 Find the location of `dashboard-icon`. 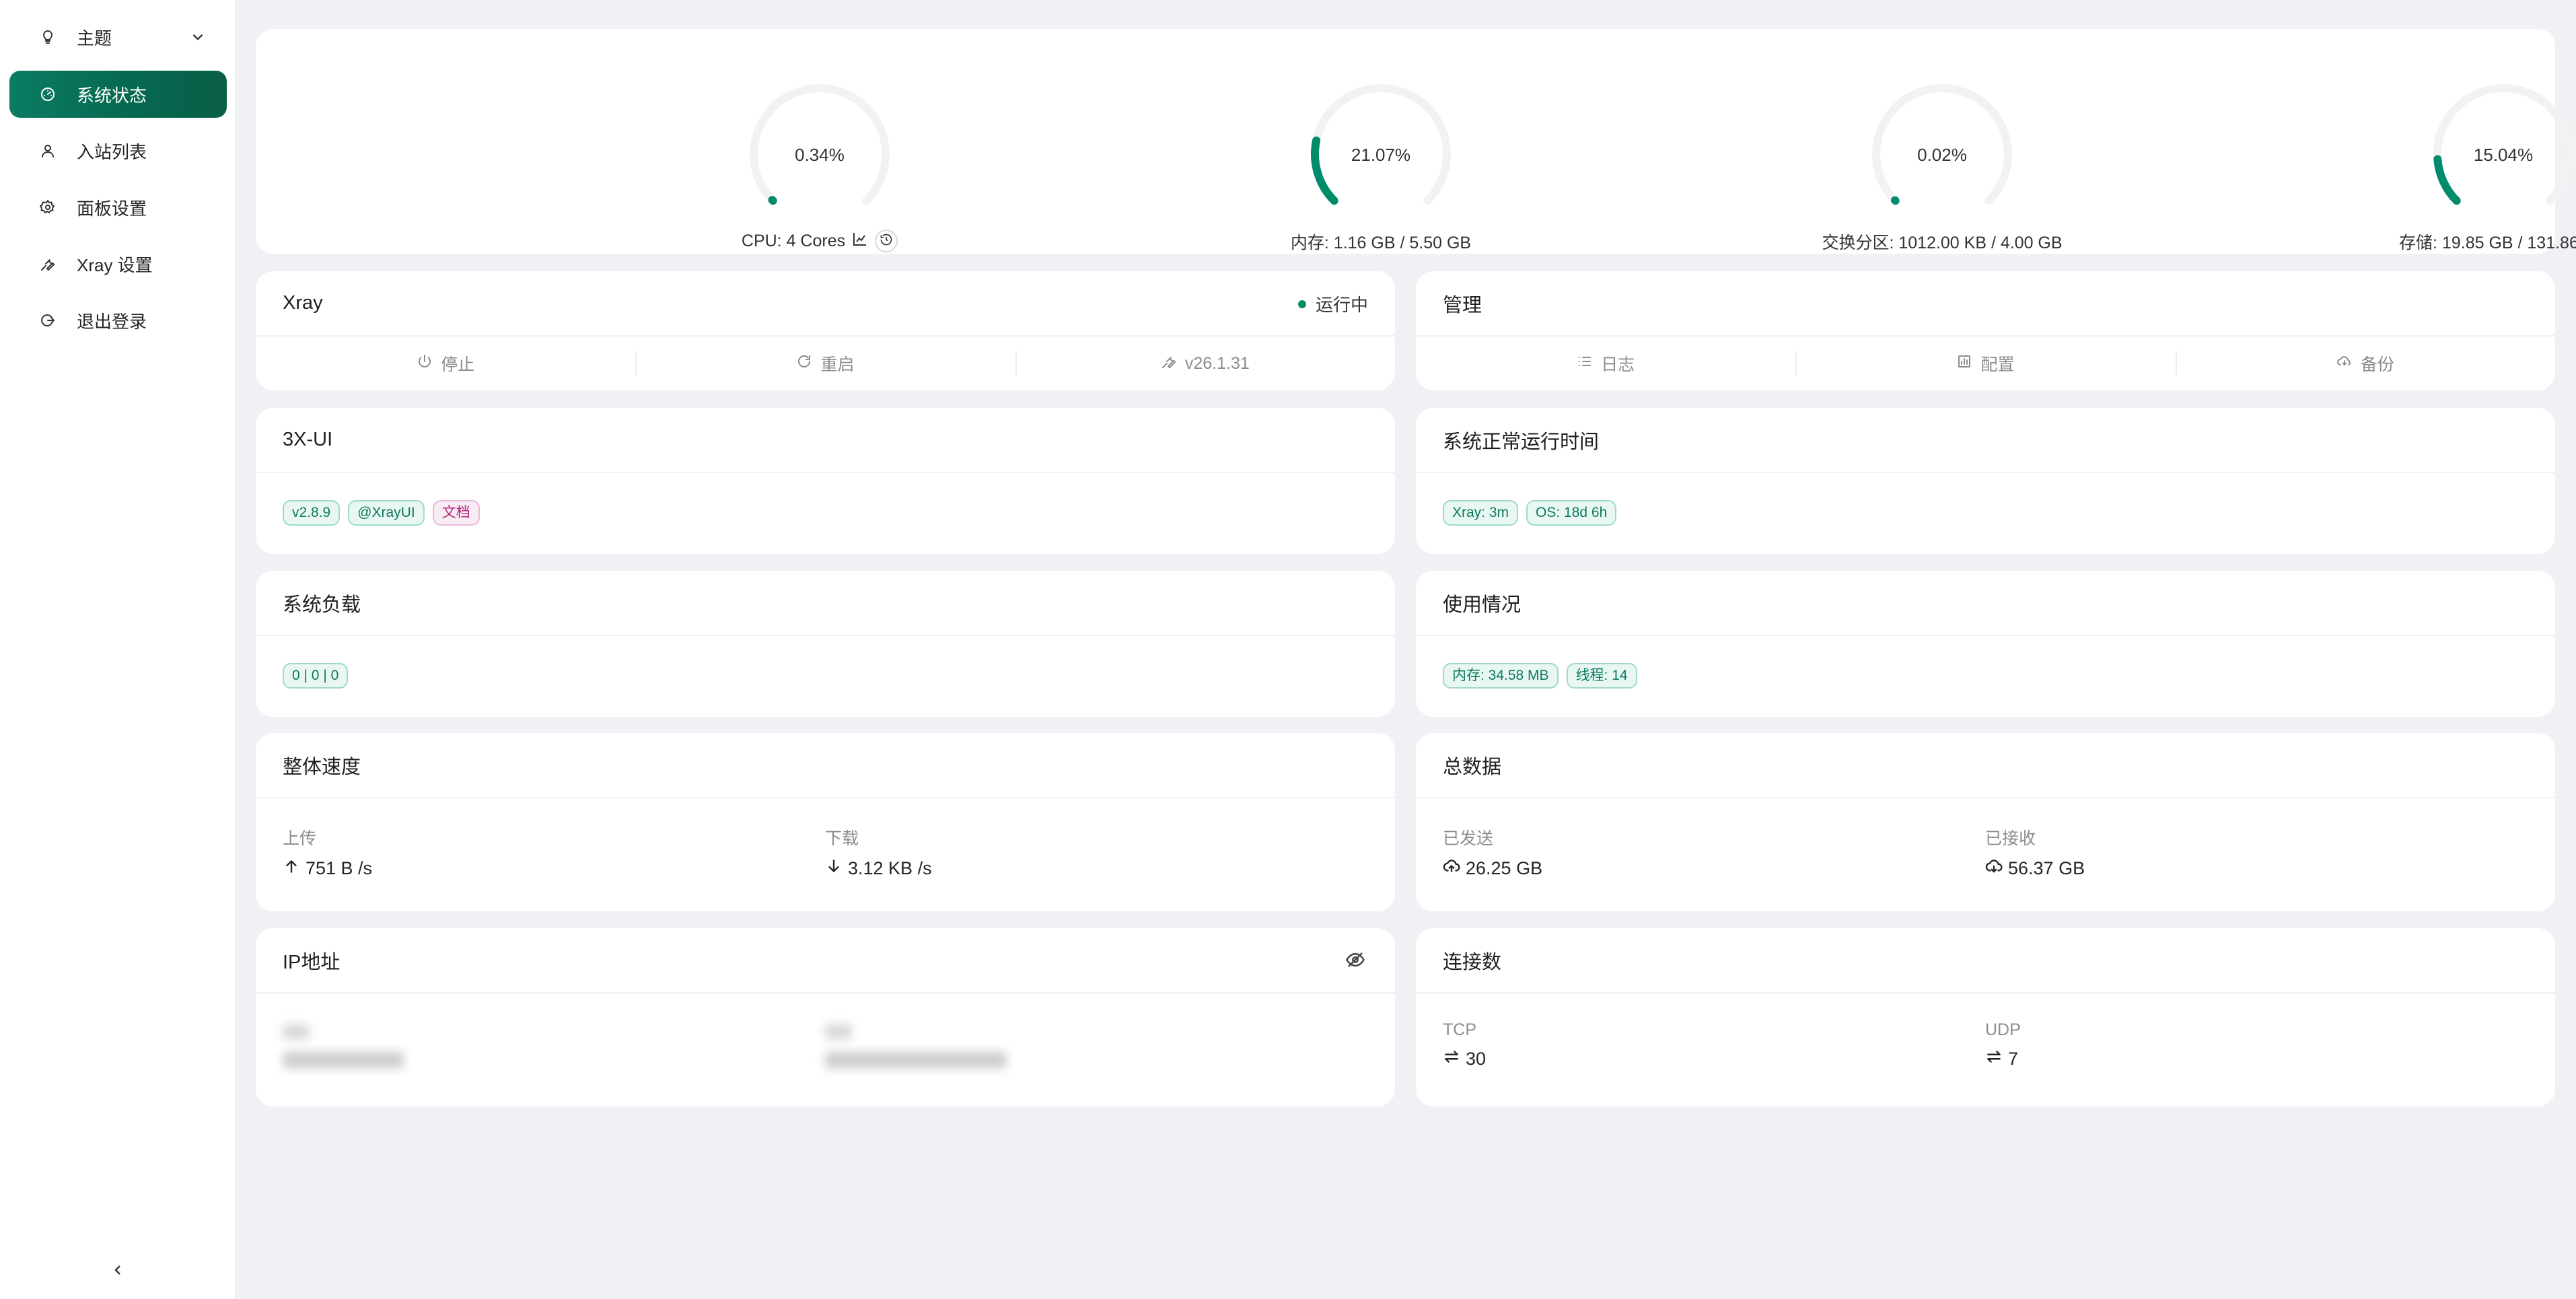

dashboard-icon is located at coordinates (47, 94).